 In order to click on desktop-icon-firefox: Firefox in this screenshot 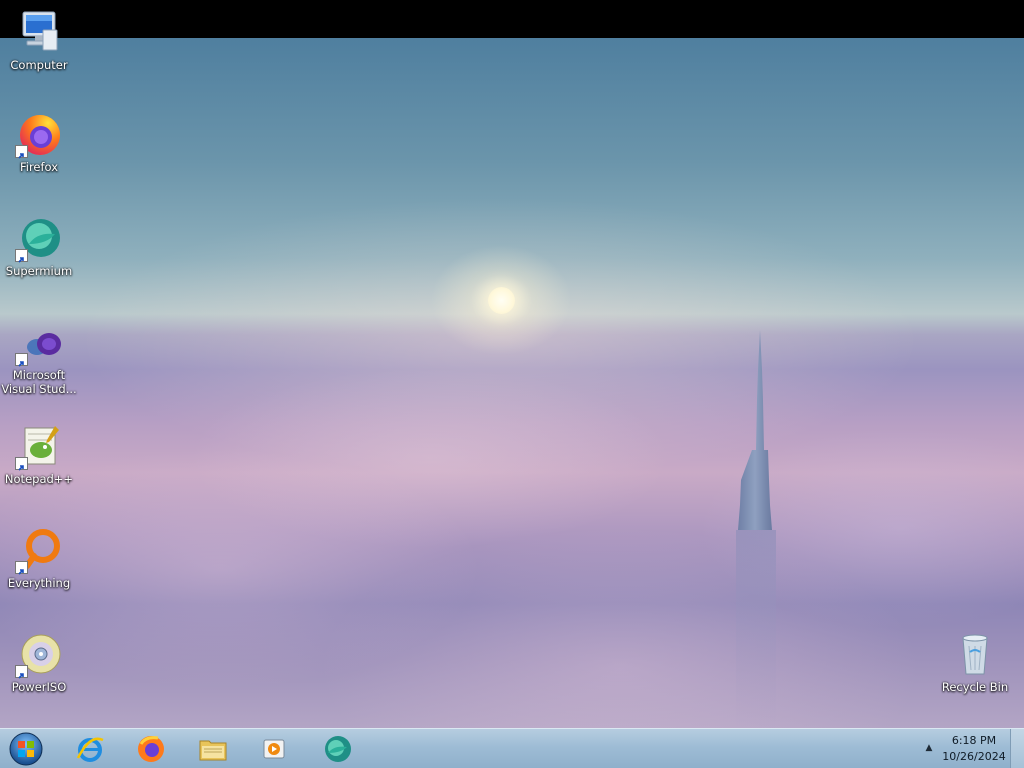, I will do `click(39, 142)`.